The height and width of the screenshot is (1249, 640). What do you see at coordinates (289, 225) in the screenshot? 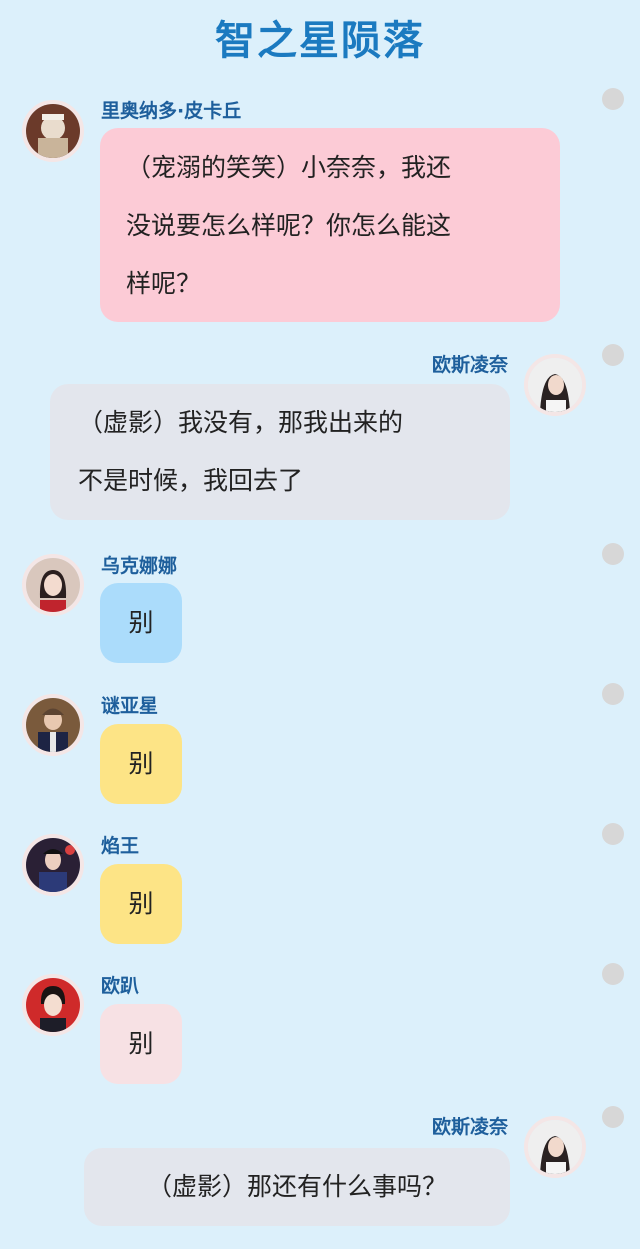
I see `message-text-line: 没说要怎么样呢？你怎么能这` at bounding box center [289, 225].